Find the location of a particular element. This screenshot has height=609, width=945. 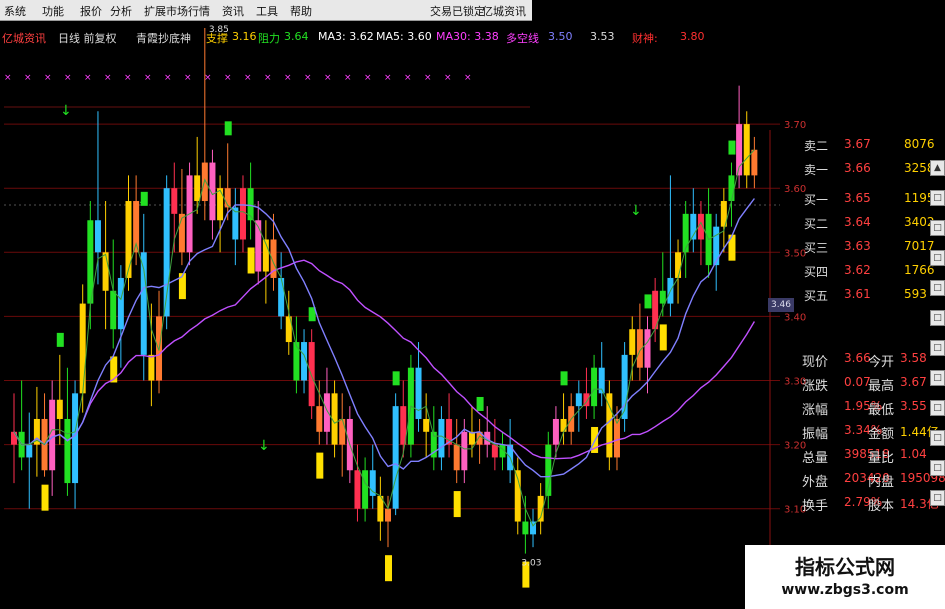

order-book-row: 买四 3.62 1766 is located at coordinates (860, 271).